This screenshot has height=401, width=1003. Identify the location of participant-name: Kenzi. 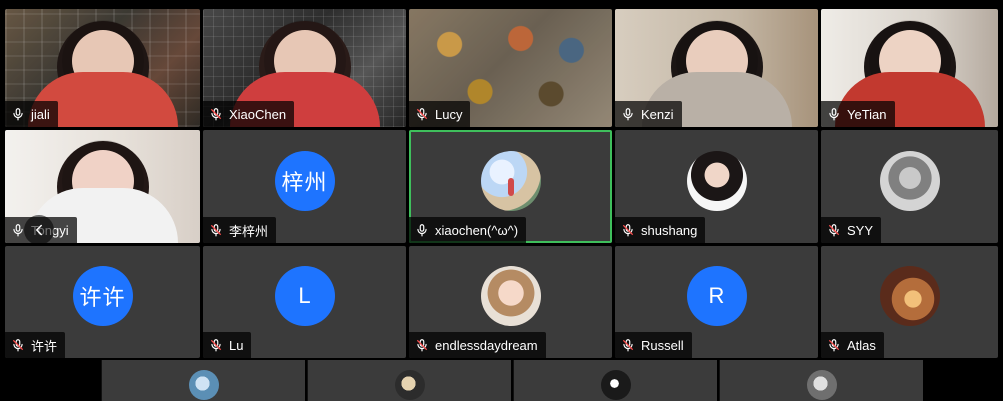
(657, 114).